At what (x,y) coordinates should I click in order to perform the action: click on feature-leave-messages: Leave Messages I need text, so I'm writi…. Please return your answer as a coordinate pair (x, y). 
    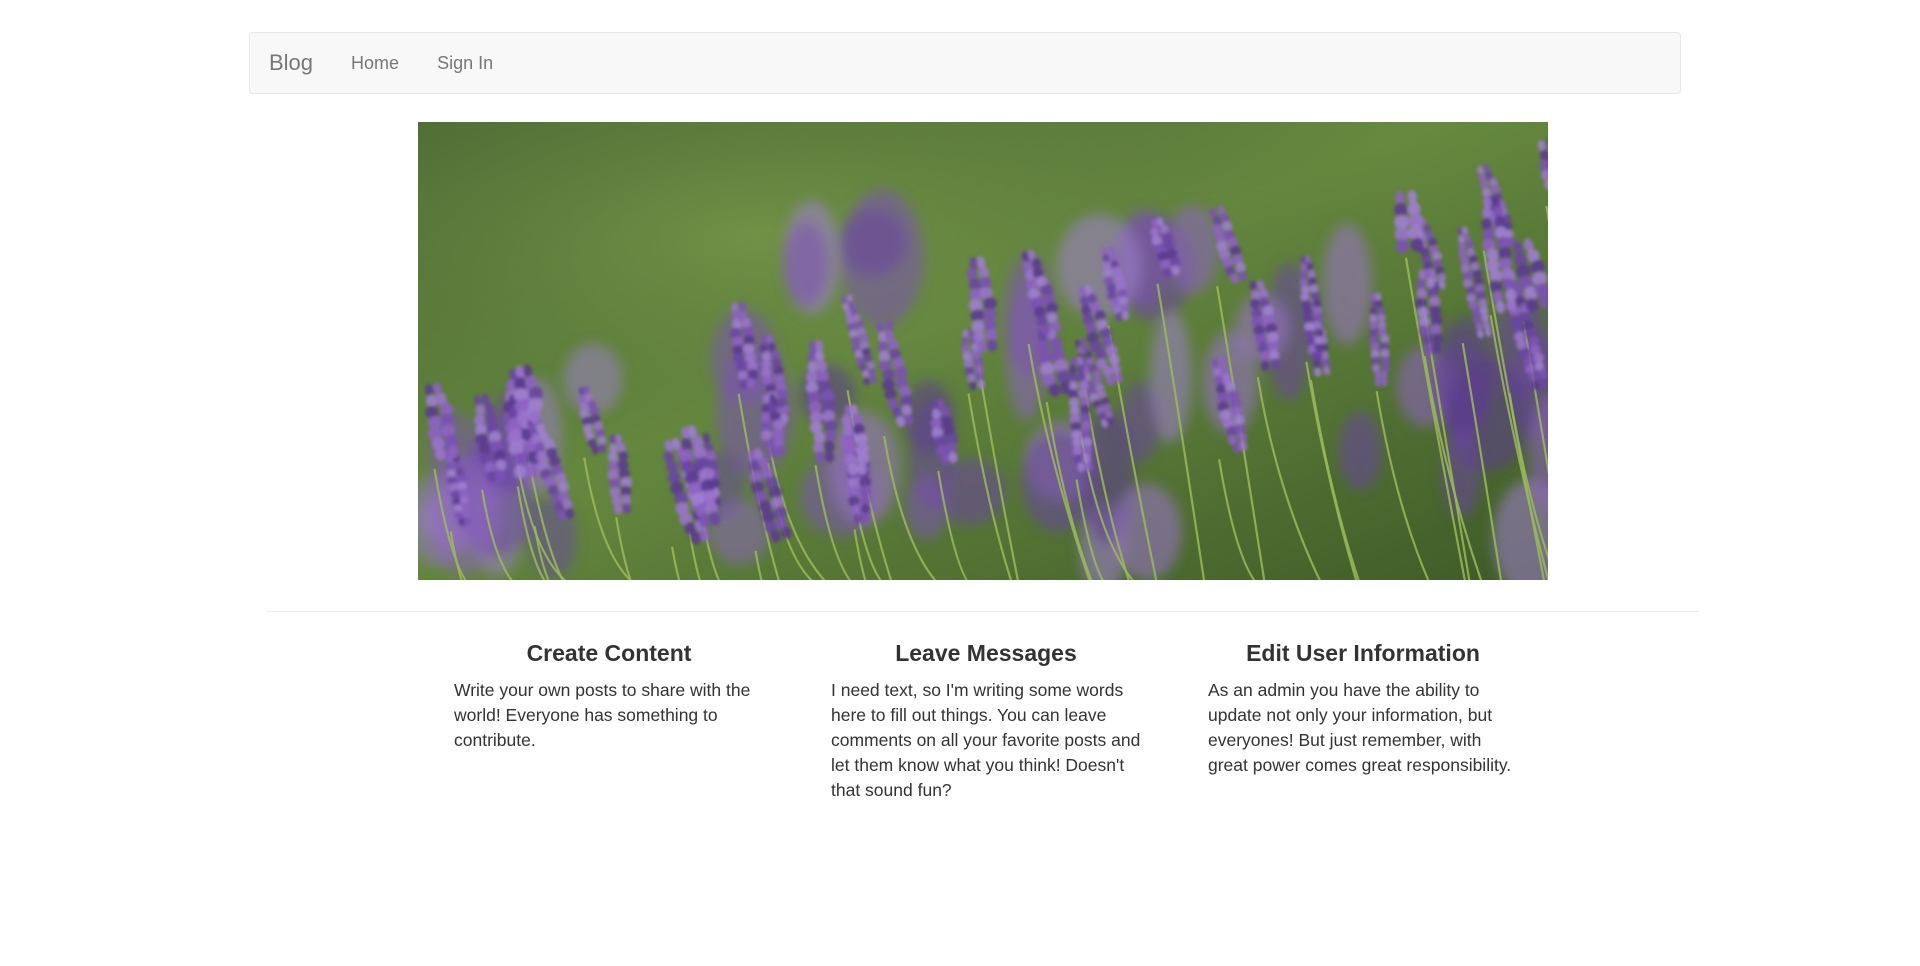
    Looking at the image, I should click on (986, 720).